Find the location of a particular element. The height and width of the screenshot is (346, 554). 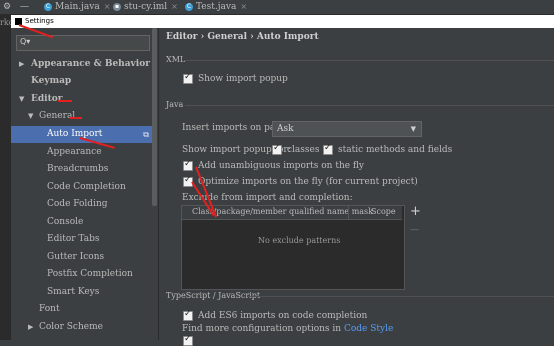

show-import-popup-xml-checkbox is located at coordinates (188, 78).